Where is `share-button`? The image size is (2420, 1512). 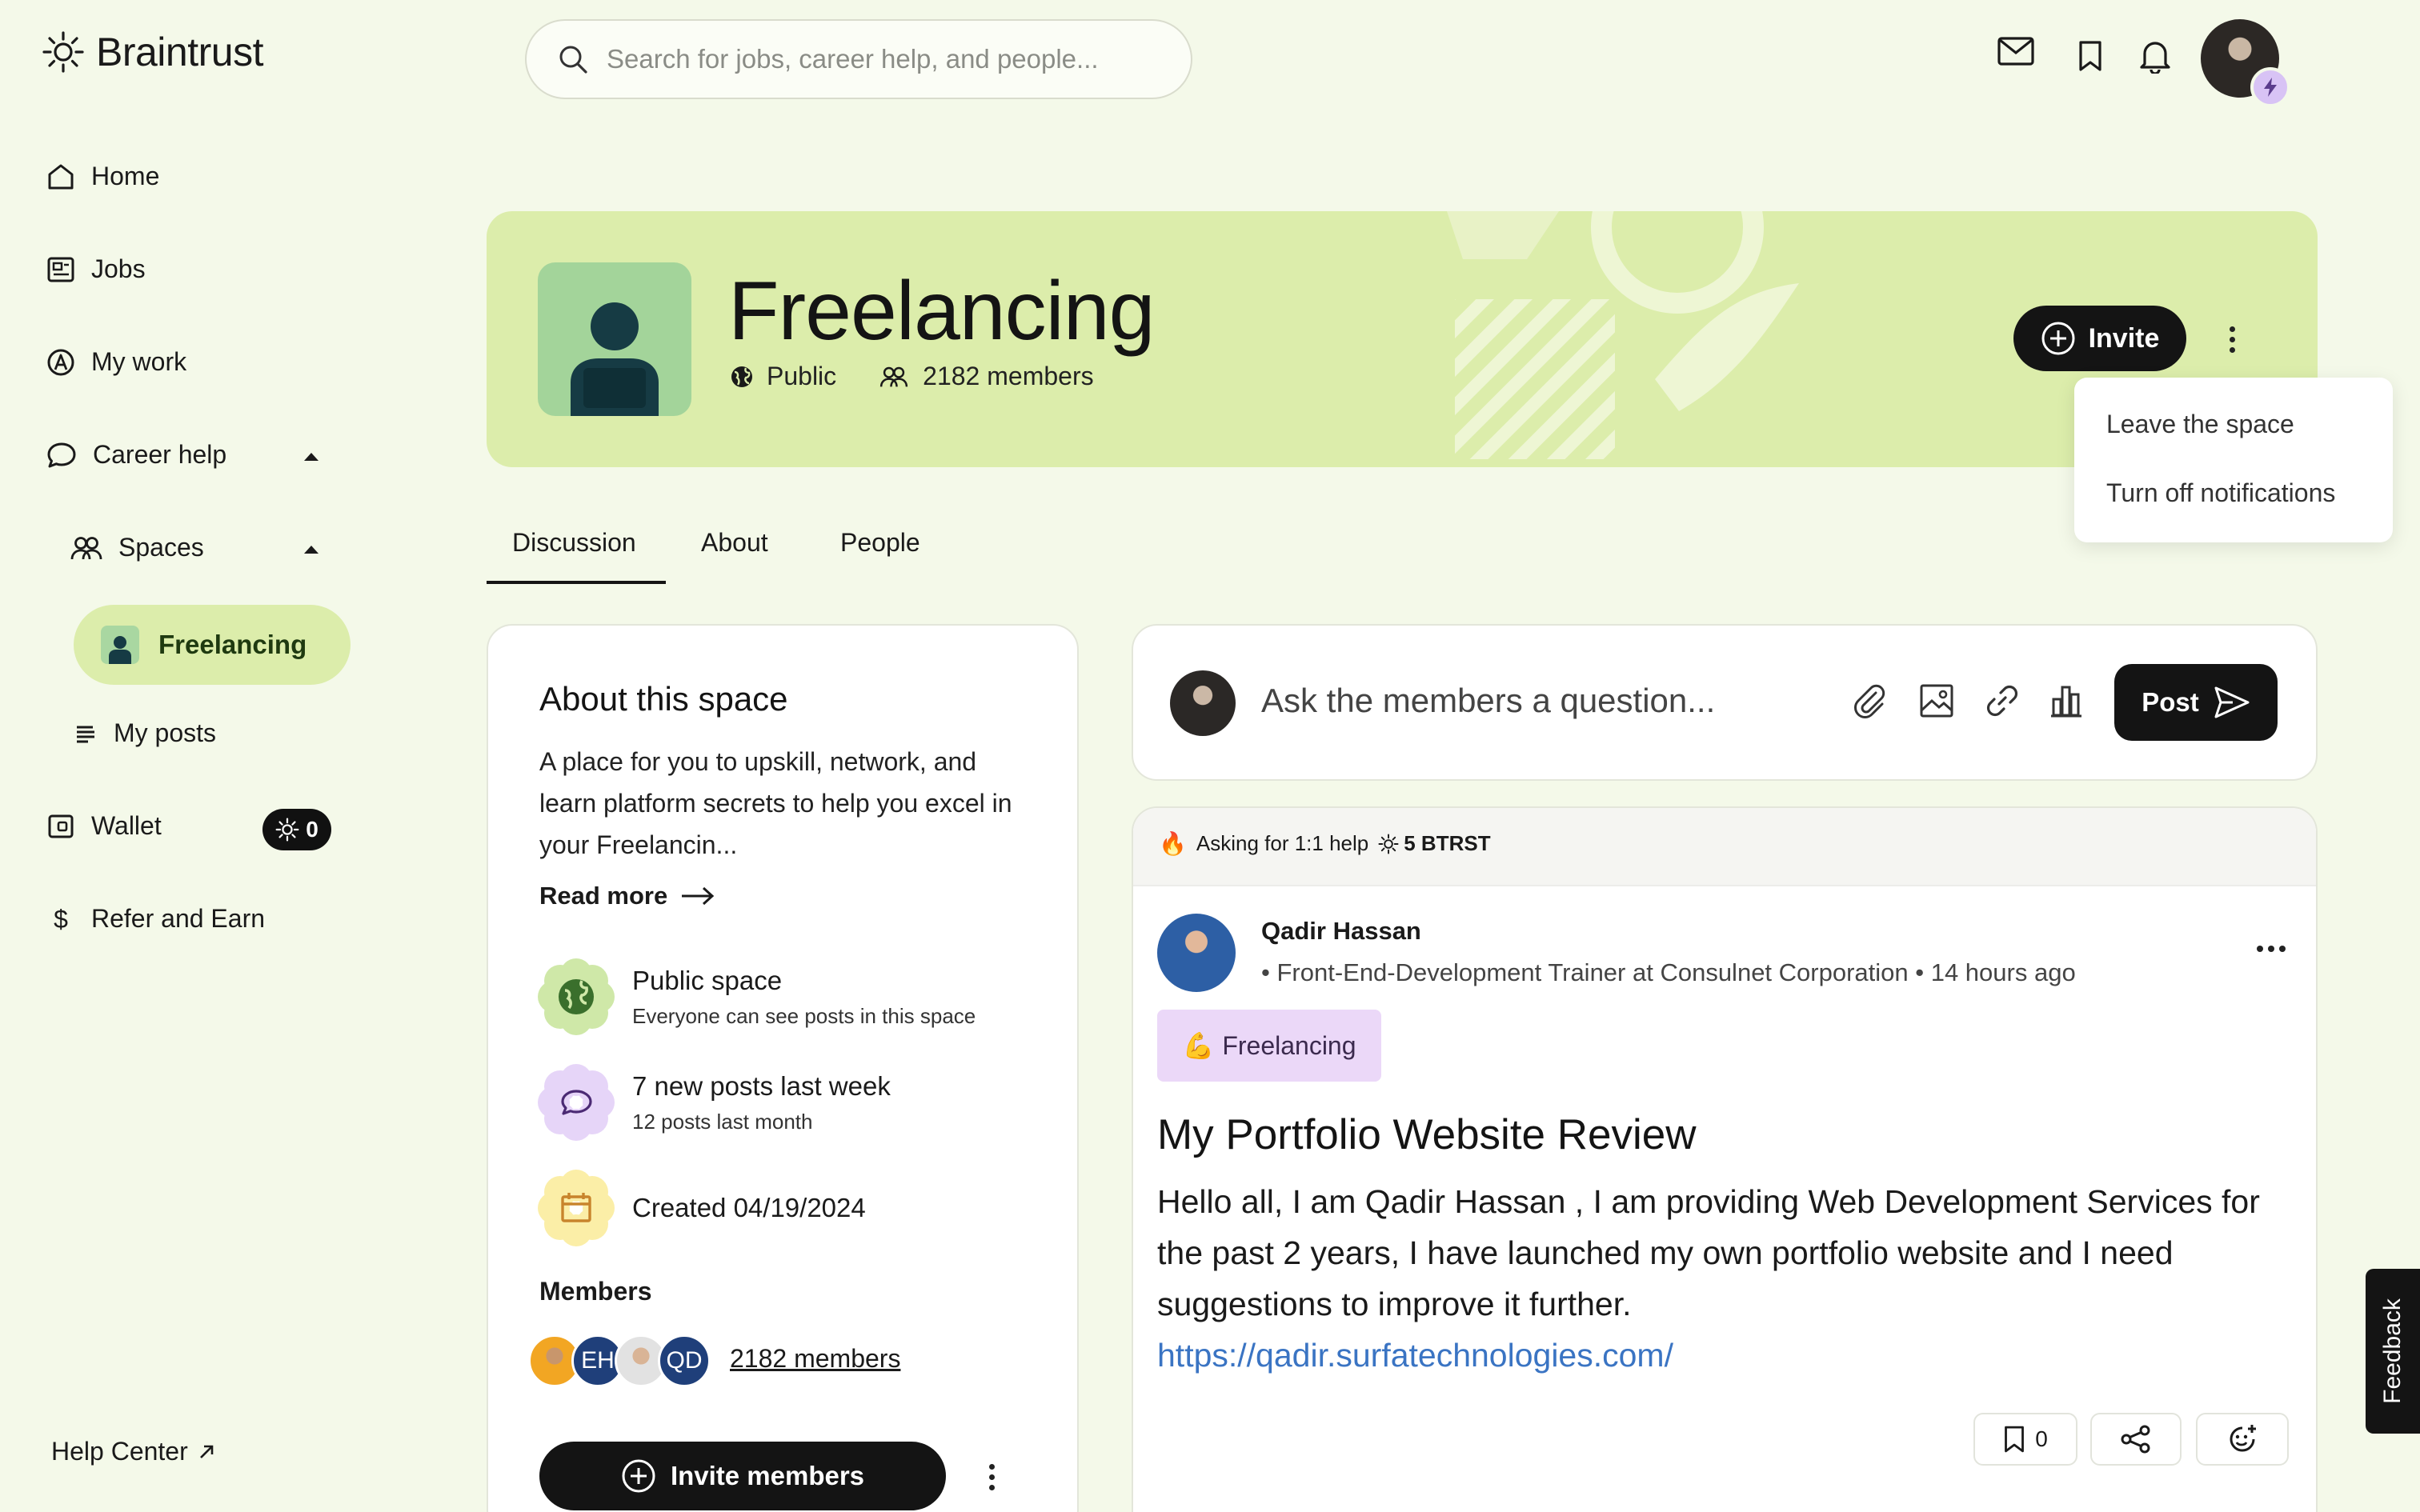 share-button is located at coordinates (2136, 1439).